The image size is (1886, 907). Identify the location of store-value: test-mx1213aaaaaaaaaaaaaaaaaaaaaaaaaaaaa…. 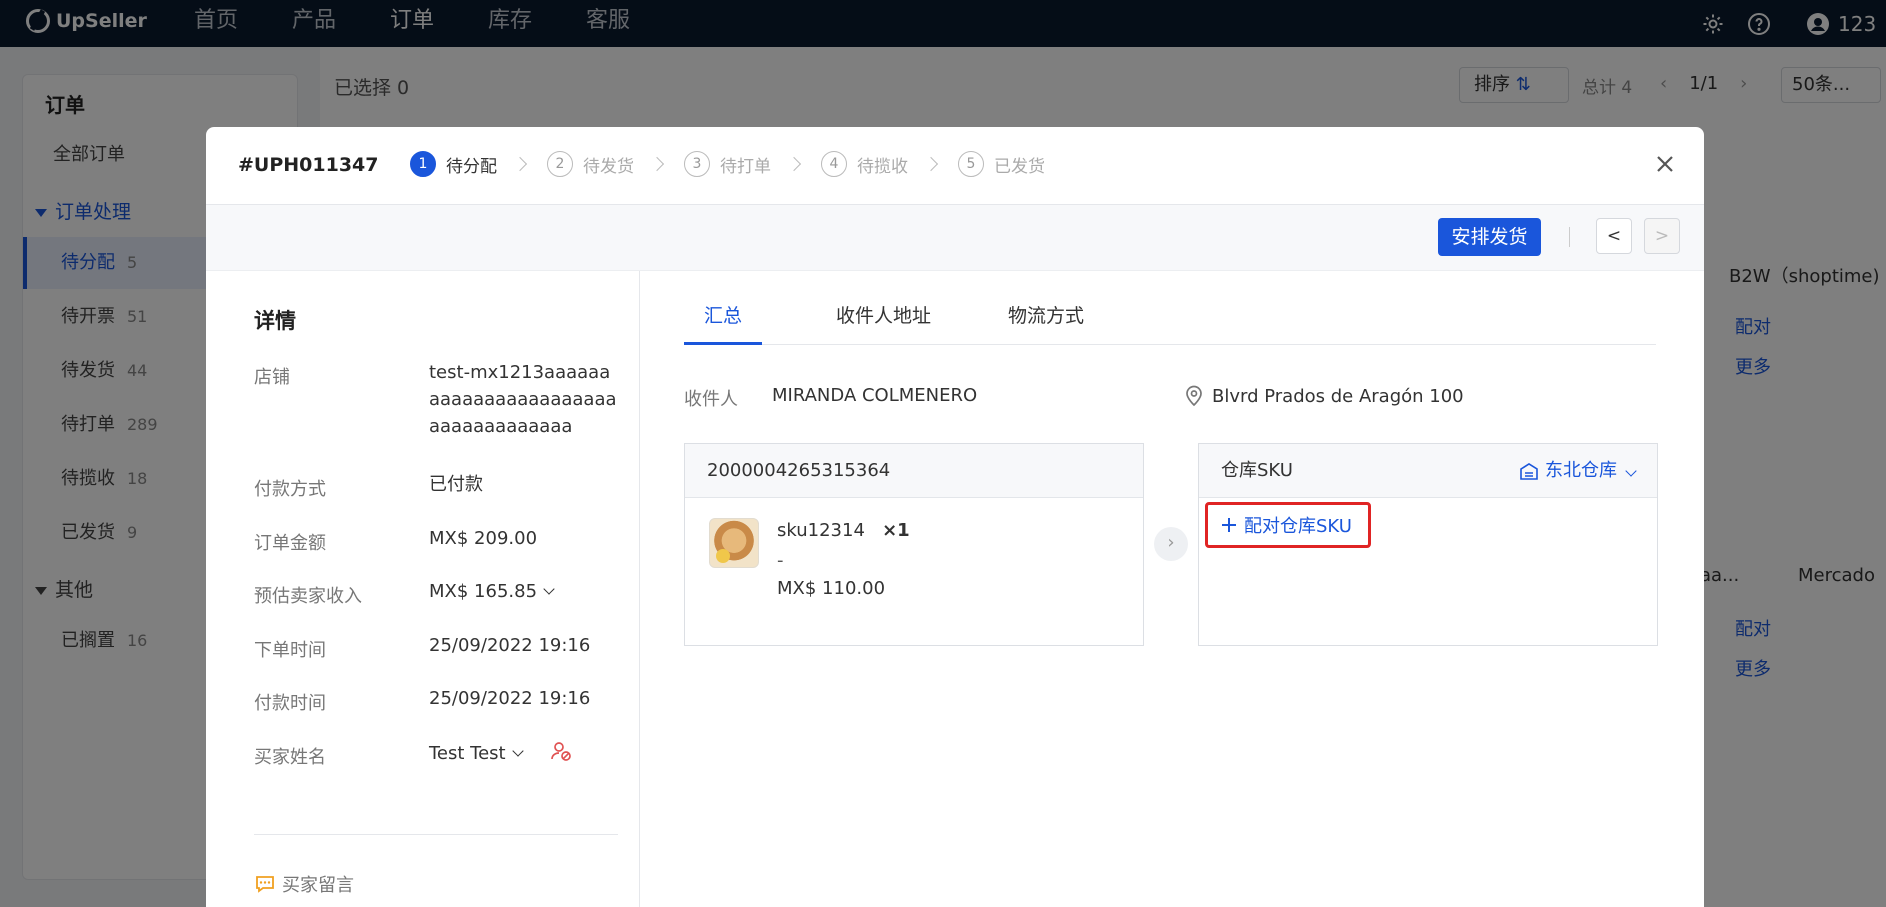
(523, 399).